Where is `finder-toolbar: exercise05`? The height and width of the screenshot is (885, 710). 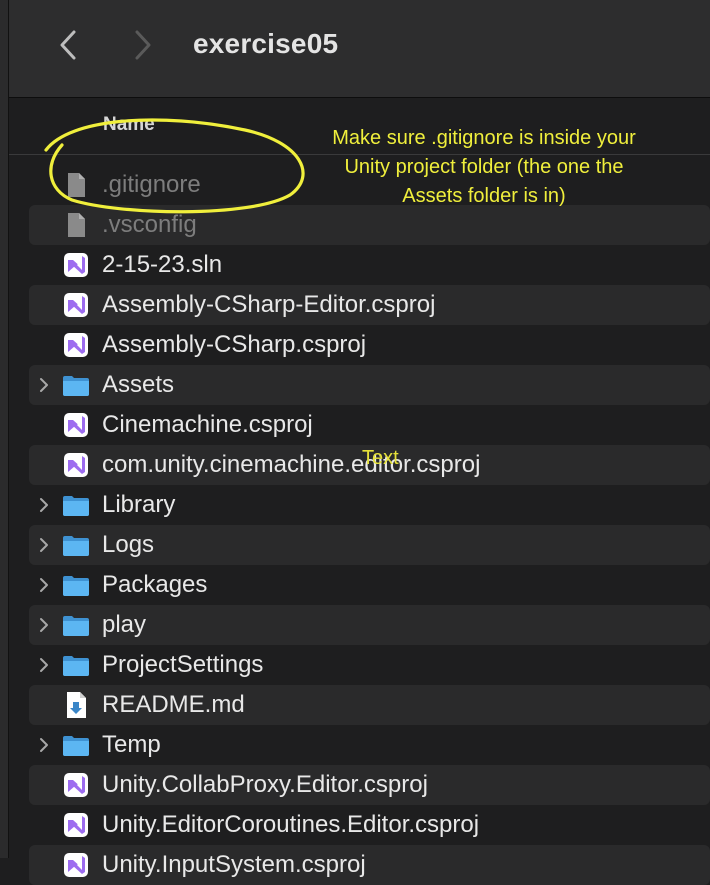
finder-toolbar: exercise05 is located at coordinates (359, 49).